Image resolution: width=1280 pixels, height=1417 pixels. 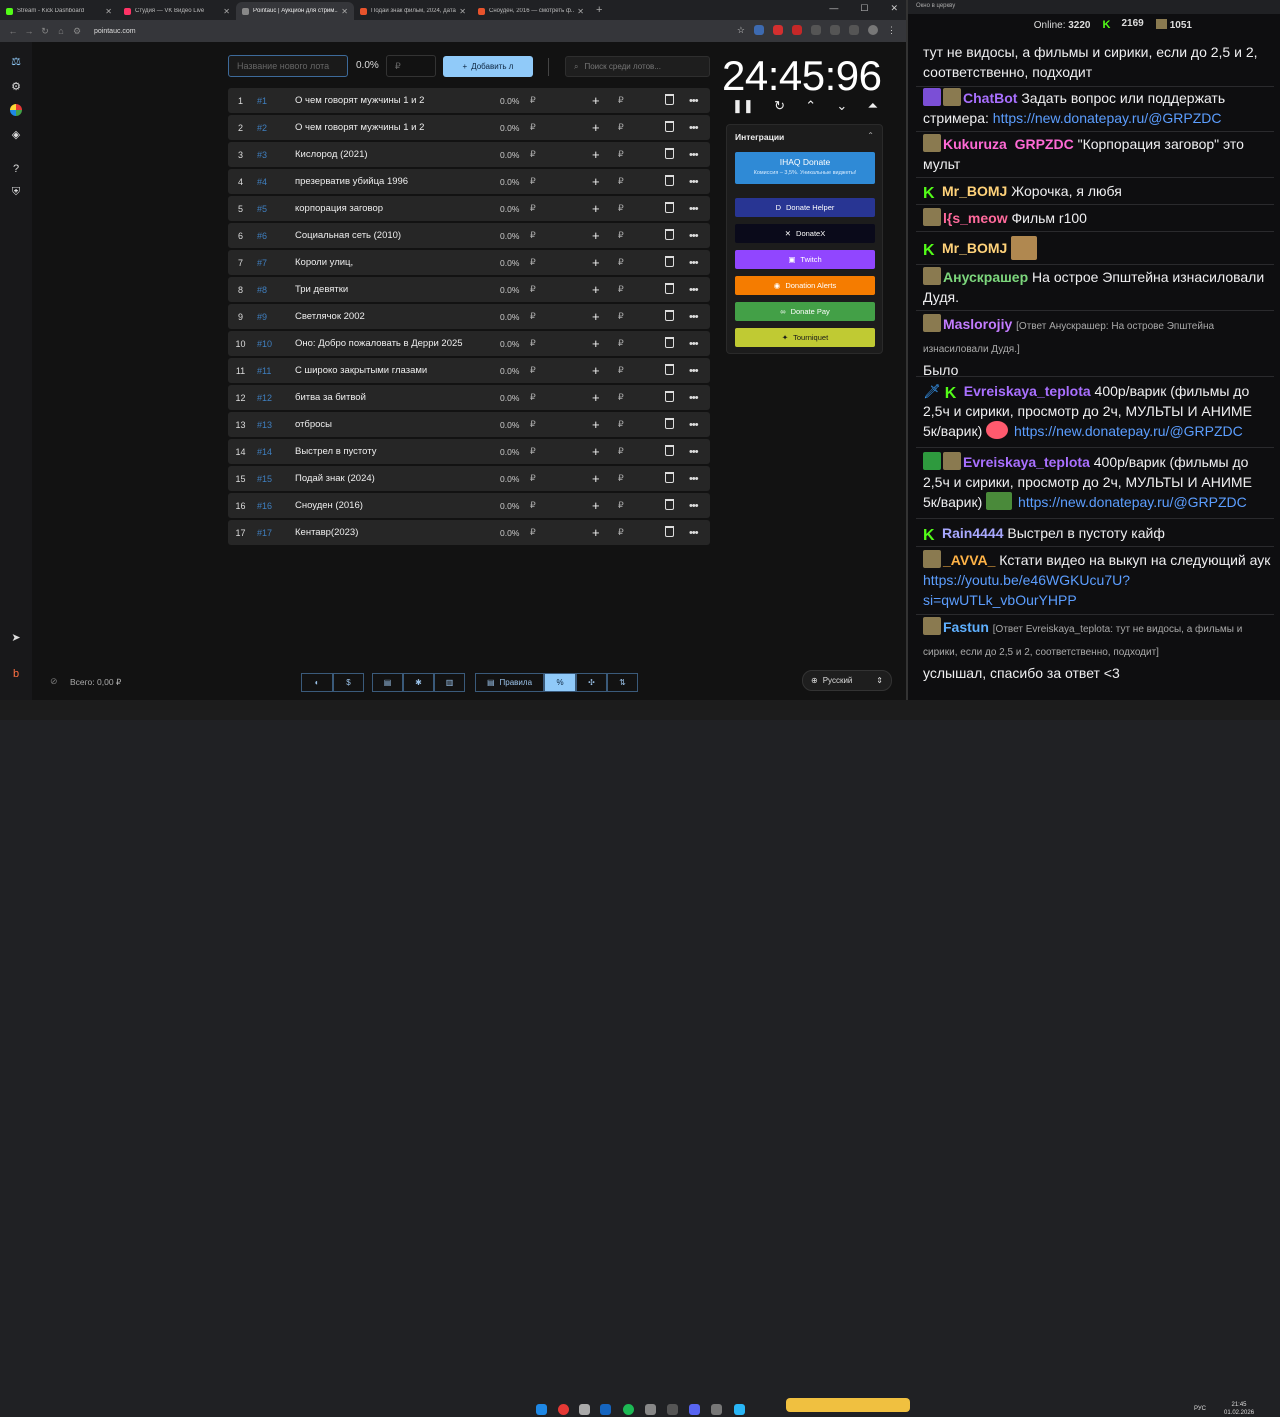 What do you see at coordinates (805, 207) in the screenshot?
I see `integration-donate-helper-button: D Donate Helper` at bounding box center [805, 207].